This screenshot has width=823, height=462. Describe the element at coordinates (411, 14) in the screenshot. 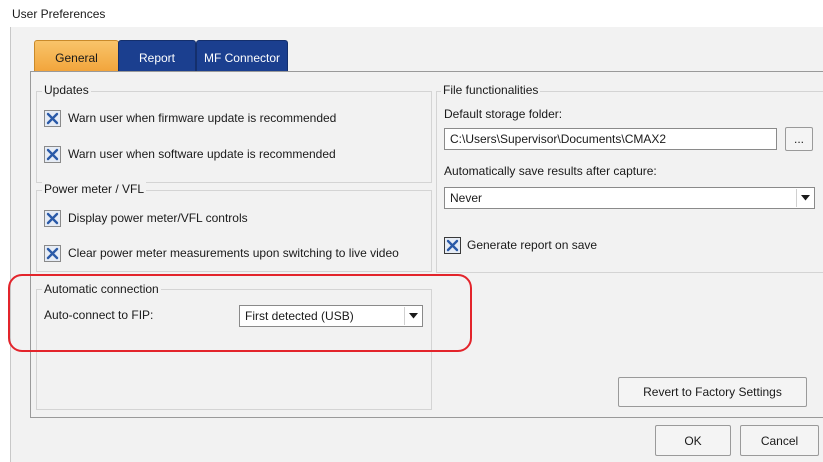

I see `title-bar: User Preferences` at that location.